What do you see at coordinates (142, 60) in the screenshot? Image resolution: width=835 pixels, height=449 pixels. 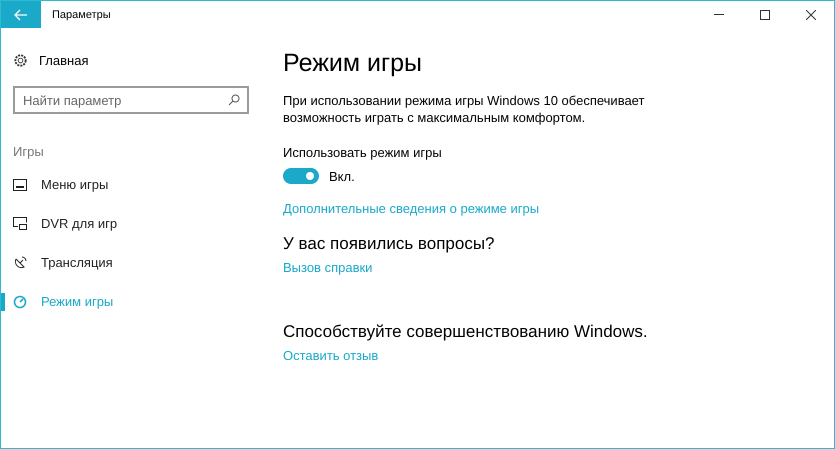 I see `home-nav-item: Главная` at bounding box center [142, 60].